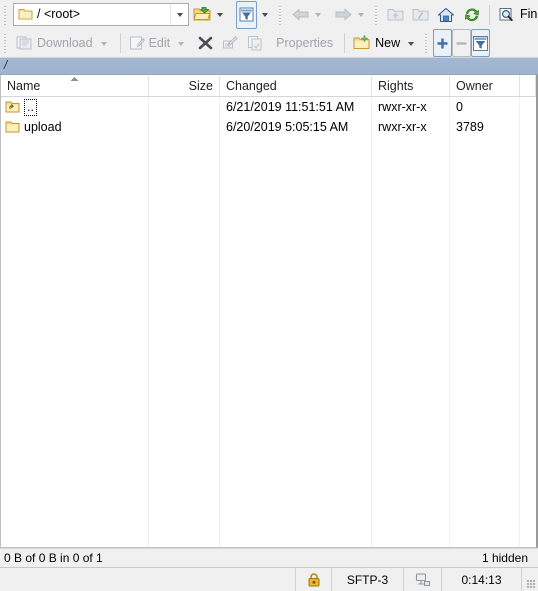 This screenshot has height=591, width=538. I want to click on column-header-size-label: Size, so click(200, 85).